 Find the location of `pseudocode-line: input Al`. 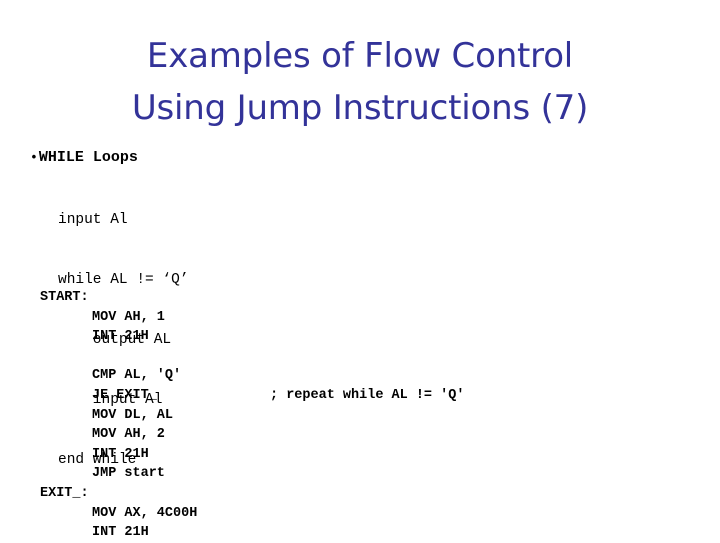

pseudocode-line: input Al is located at coordinates (93, 220).